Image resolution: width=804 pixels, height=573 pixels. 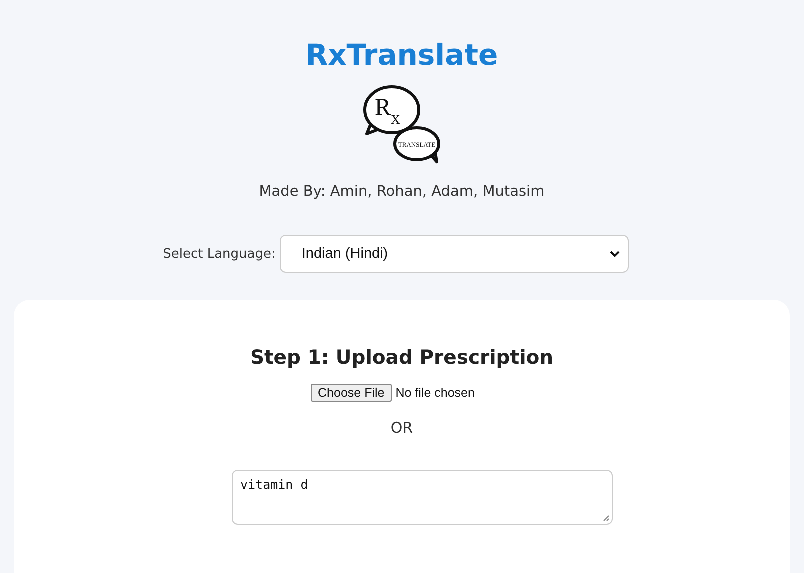 What do you see at coordinates (606, 518) in the screenshot?
I see `resize-grip-icon` at bounding box center [606, 518].